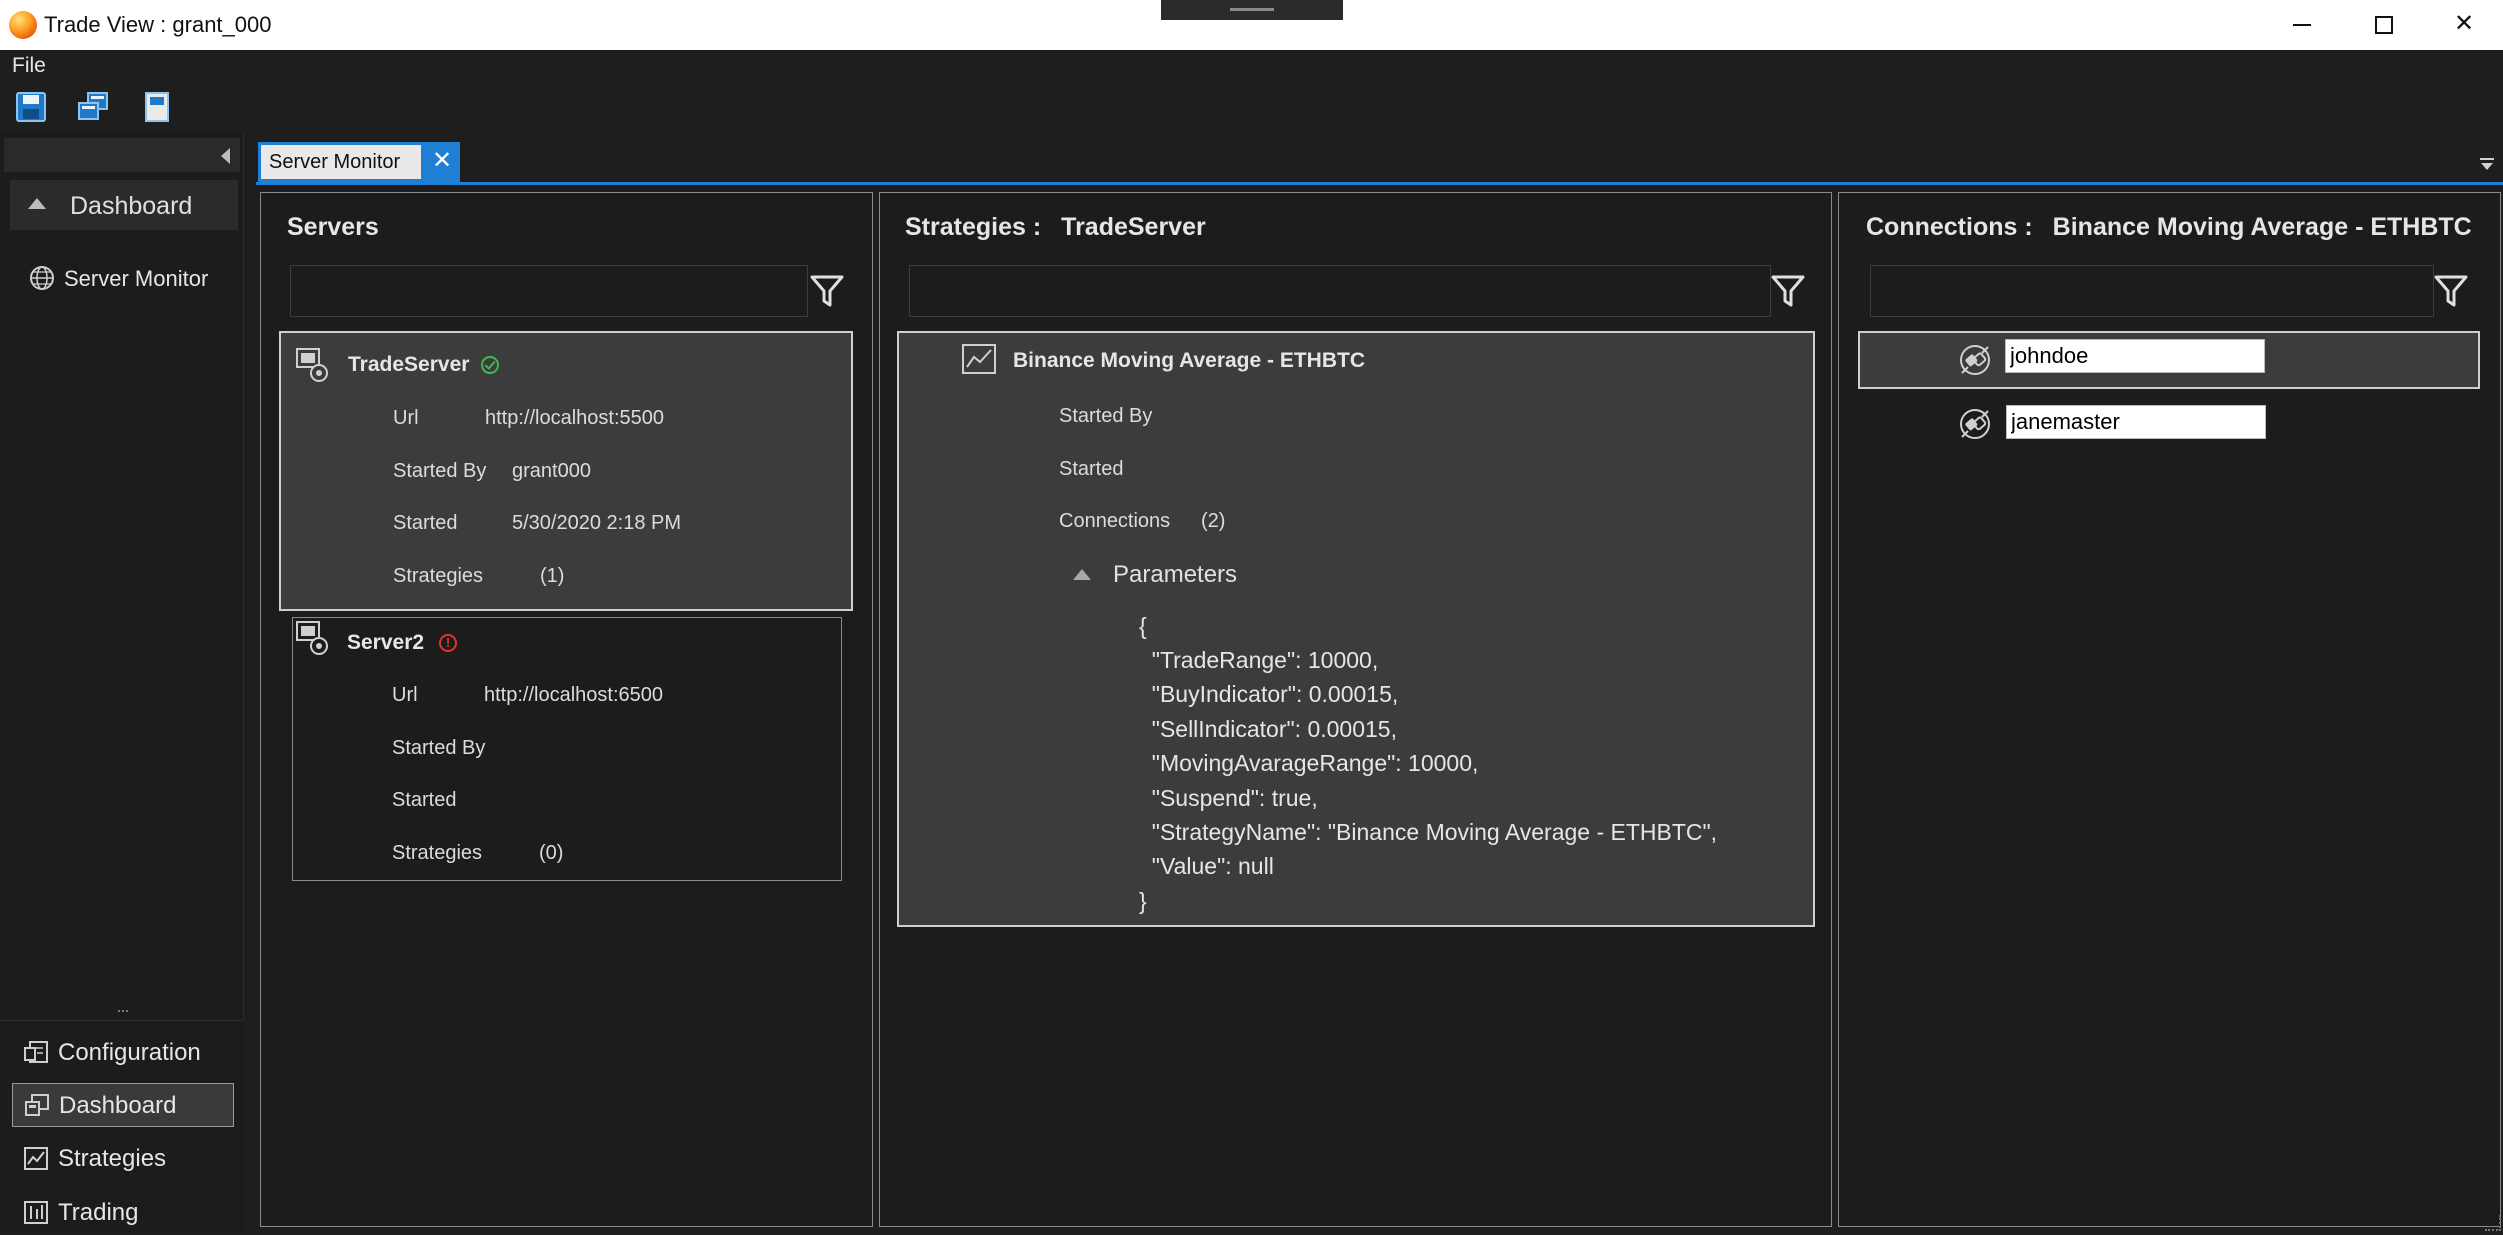 This screenshot has height=1235, width=2503. Describe the element at coordinates (574, 418) in the screenshot. I see `server-url-value: http://localhost:5500` at that location.